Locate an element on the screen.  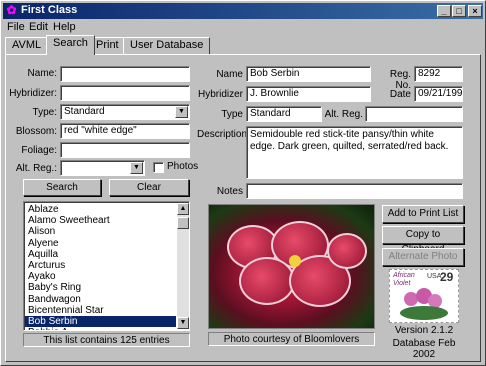
list-item: Ayako is located at coordinates (100, 276).